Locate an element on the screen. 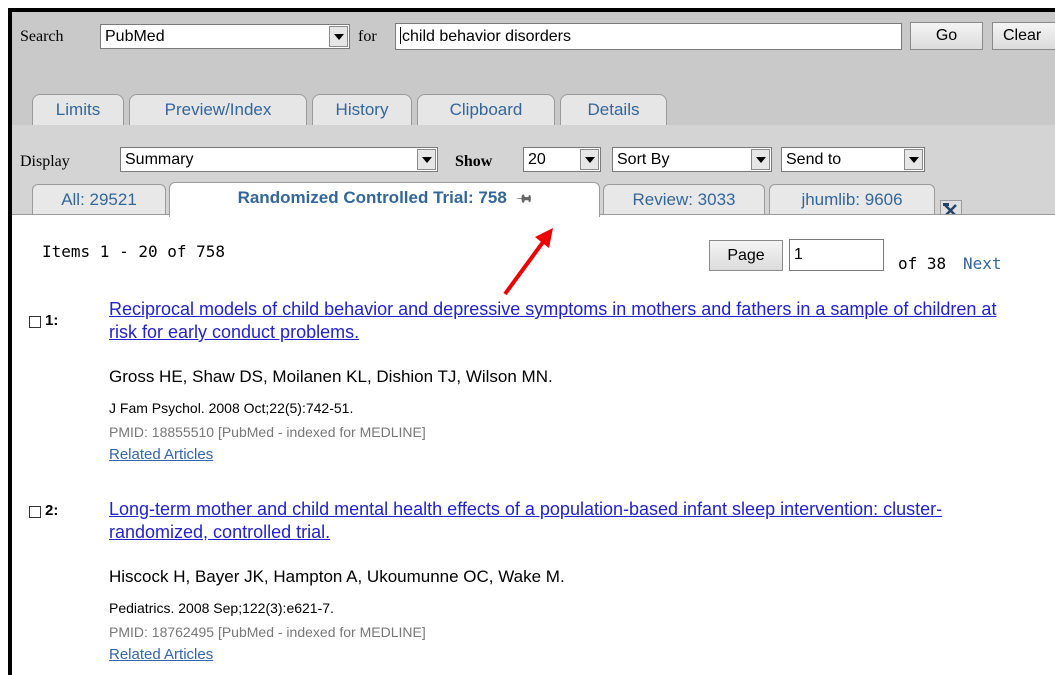  filter-tab-all: All: 29521 is located at coordinates (99, 199).